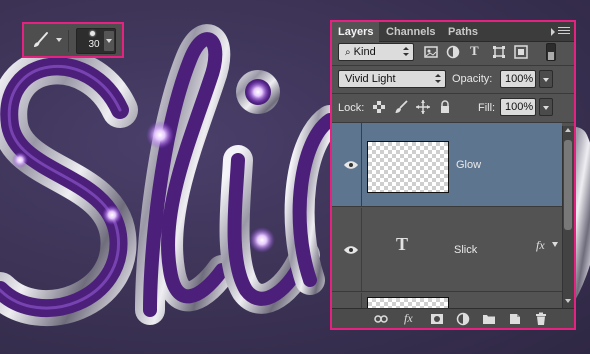 The height and width of the screenshot is (354, 590). I want to click on brush-options-toolbar: 30, so click(73, 40).